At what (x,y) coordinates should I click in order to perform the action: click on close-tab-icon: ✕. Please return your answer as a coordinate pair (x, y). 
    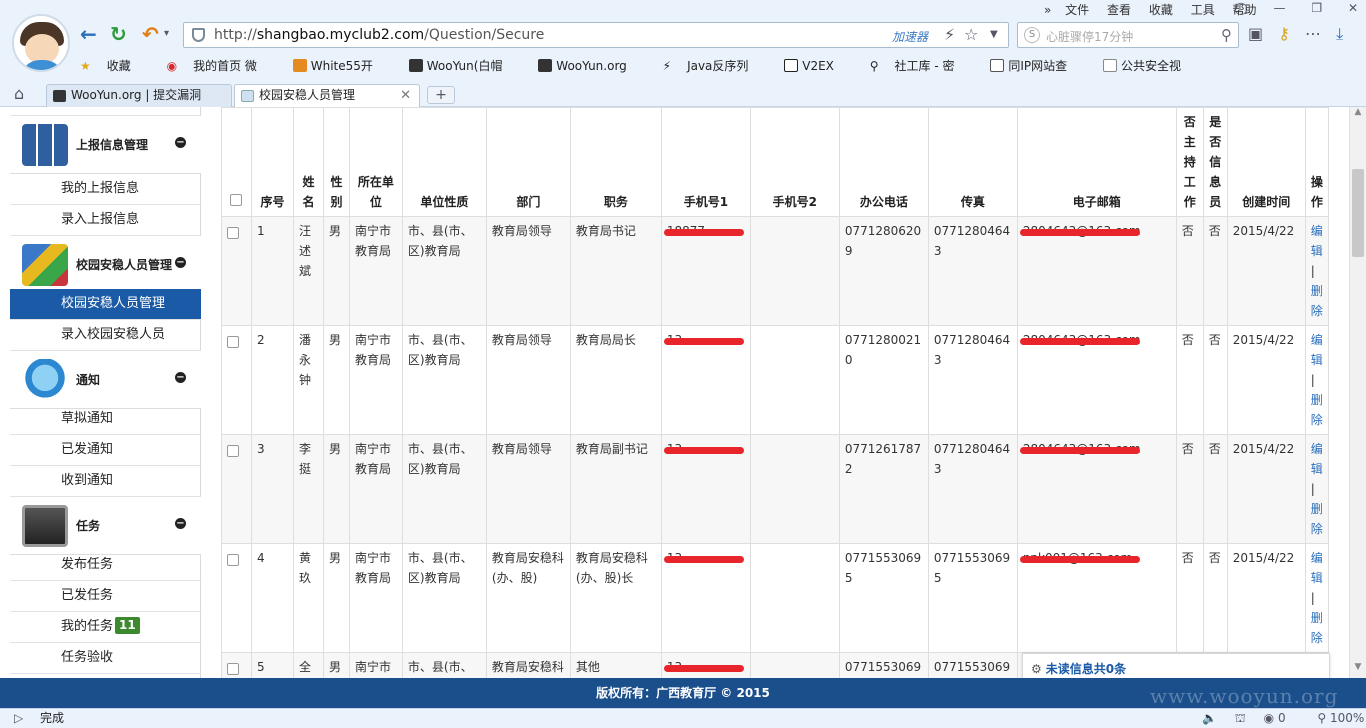
    Looking at the image, I should click on (405, 95).